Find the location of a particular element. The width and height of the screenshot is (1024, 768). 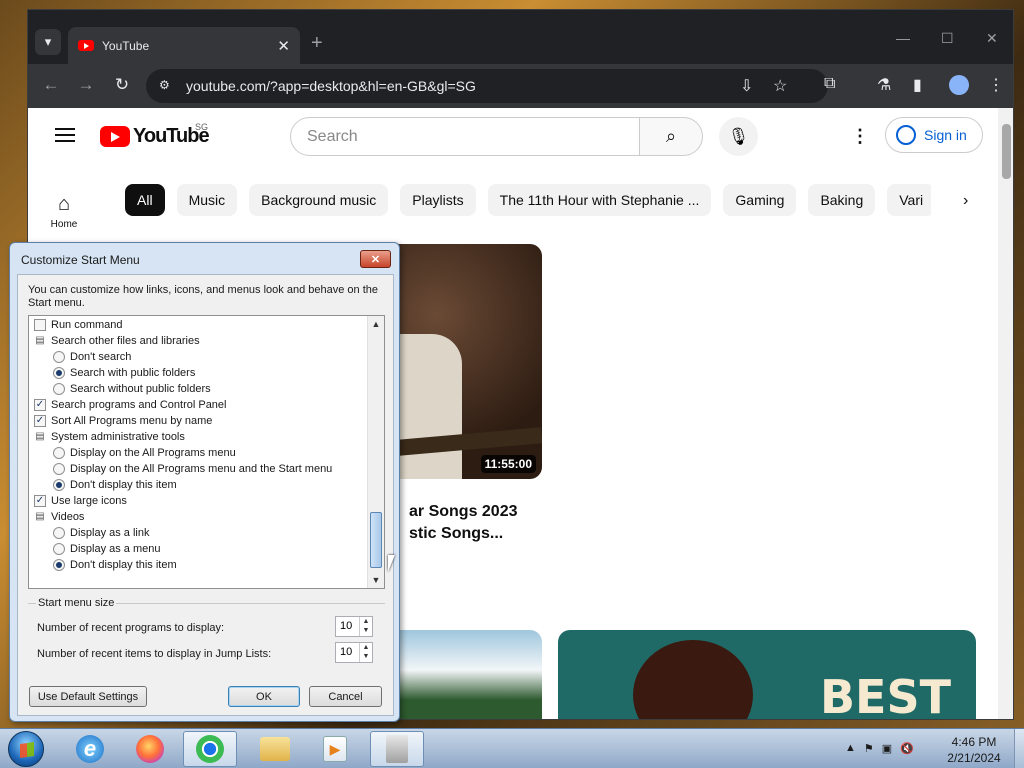

taskbar-file-explorer is located at coordinates (275, 749).